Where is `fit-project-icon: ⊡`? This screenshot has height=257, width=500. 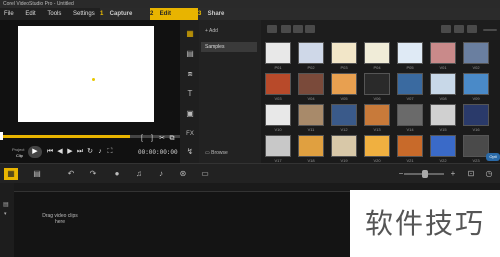
fit-project-icon: ⊡ is located at coordinates (471, 174).